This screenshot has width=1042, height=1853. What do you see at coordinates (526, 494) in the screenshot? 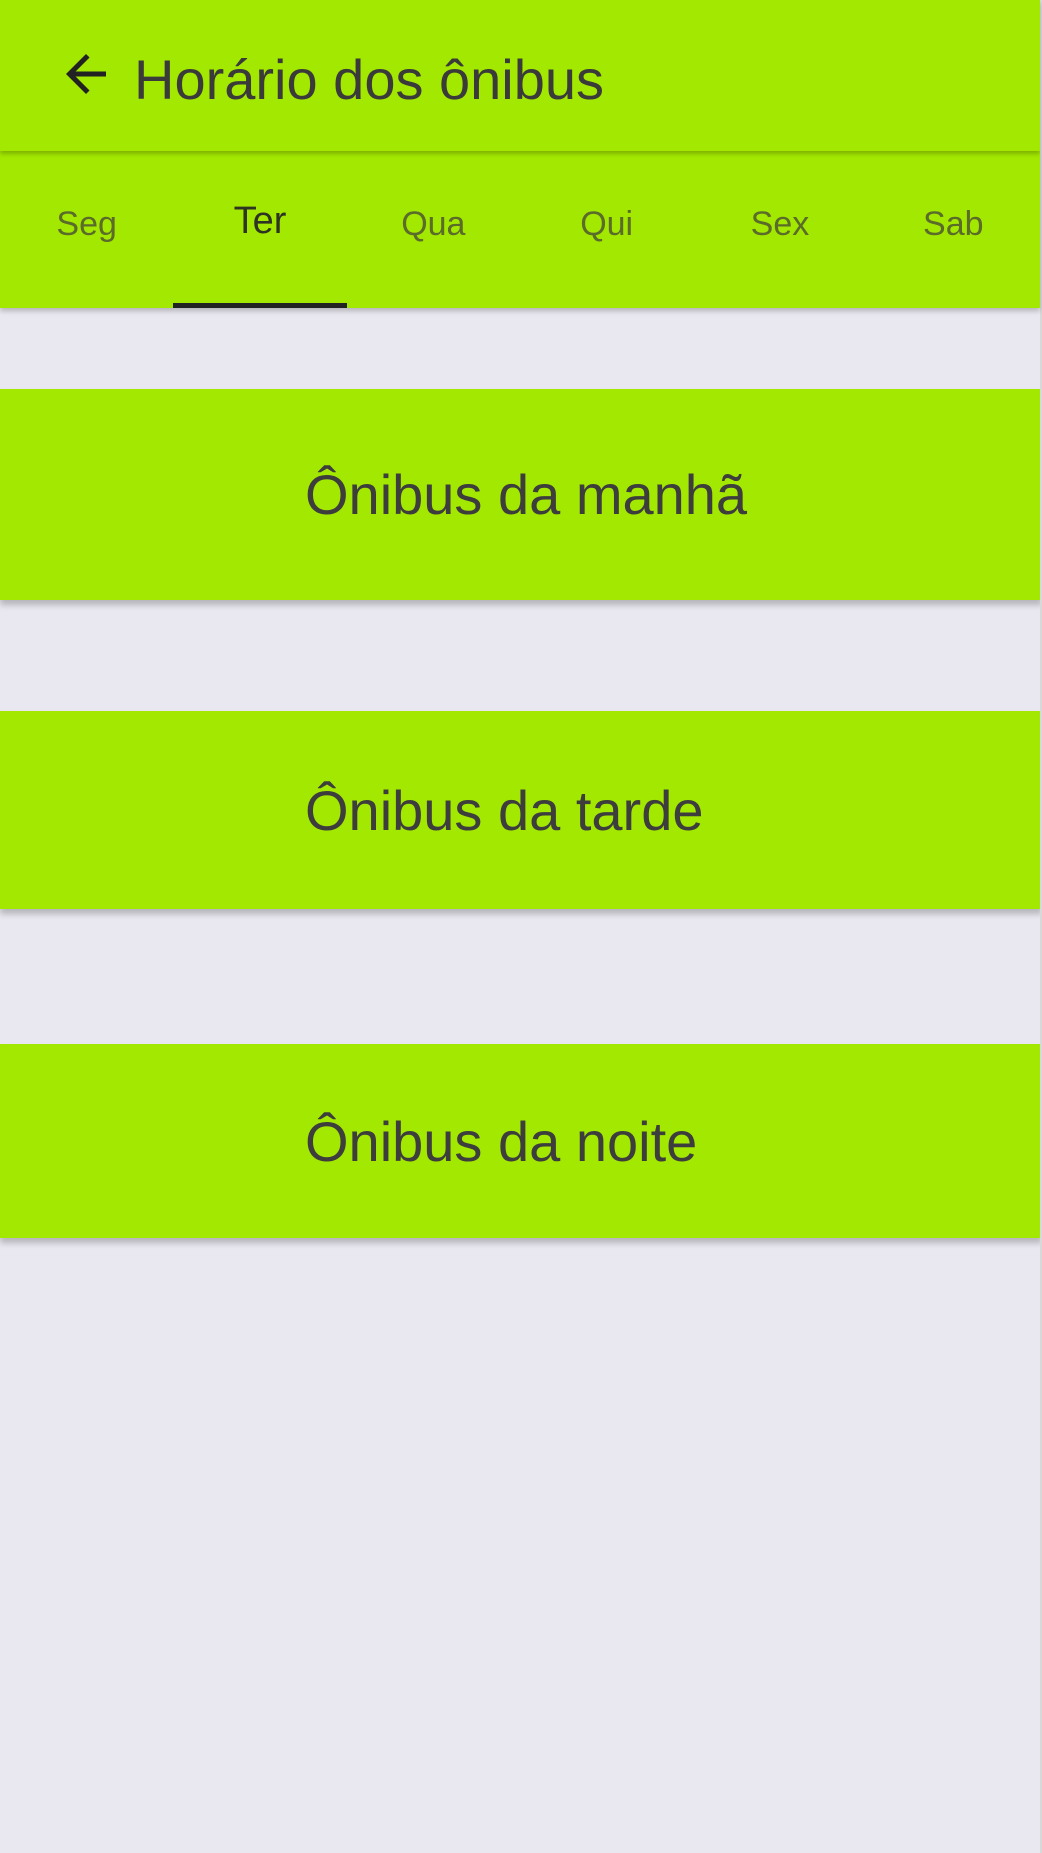
I see `card-label: Ônibus da manhã` at bounding box center [526, 494].